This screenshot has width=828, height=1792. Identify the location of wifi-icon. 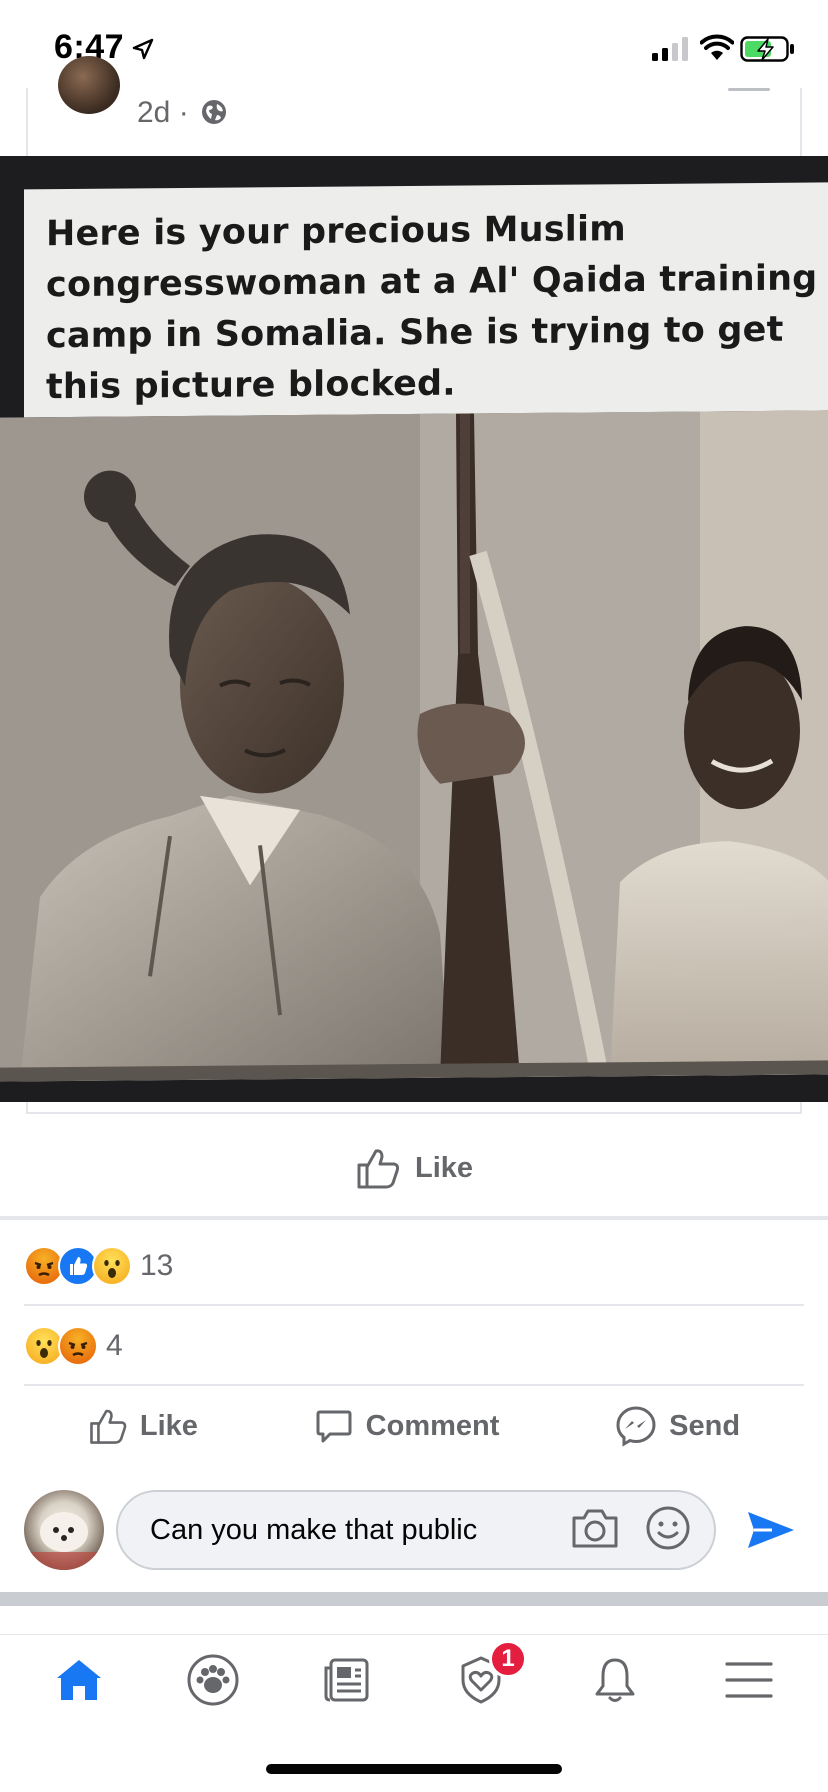
(717, 47).